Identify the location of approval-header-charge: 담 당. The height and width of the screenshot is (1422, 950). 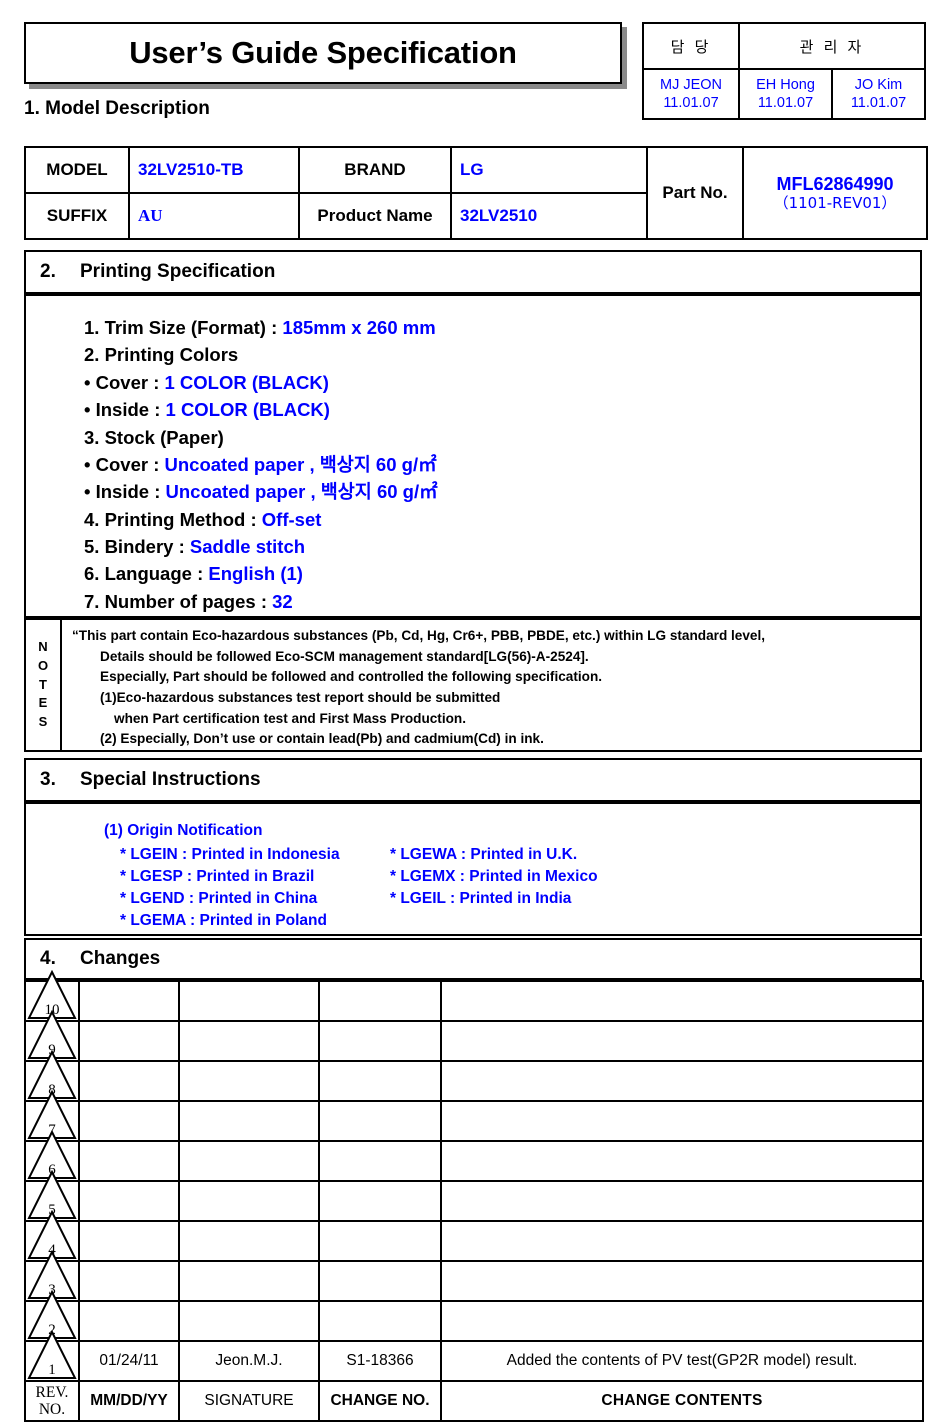
(691, 46).